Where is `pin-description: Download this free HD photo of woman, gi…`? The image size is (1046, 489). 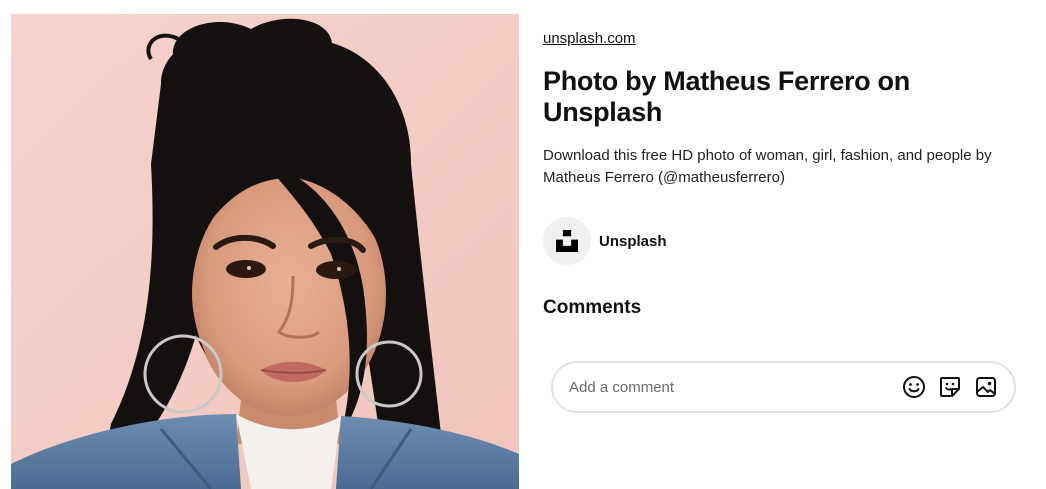 pin-description: Download this free HD photo of woman, gi… is located at coordinates (767, 166).